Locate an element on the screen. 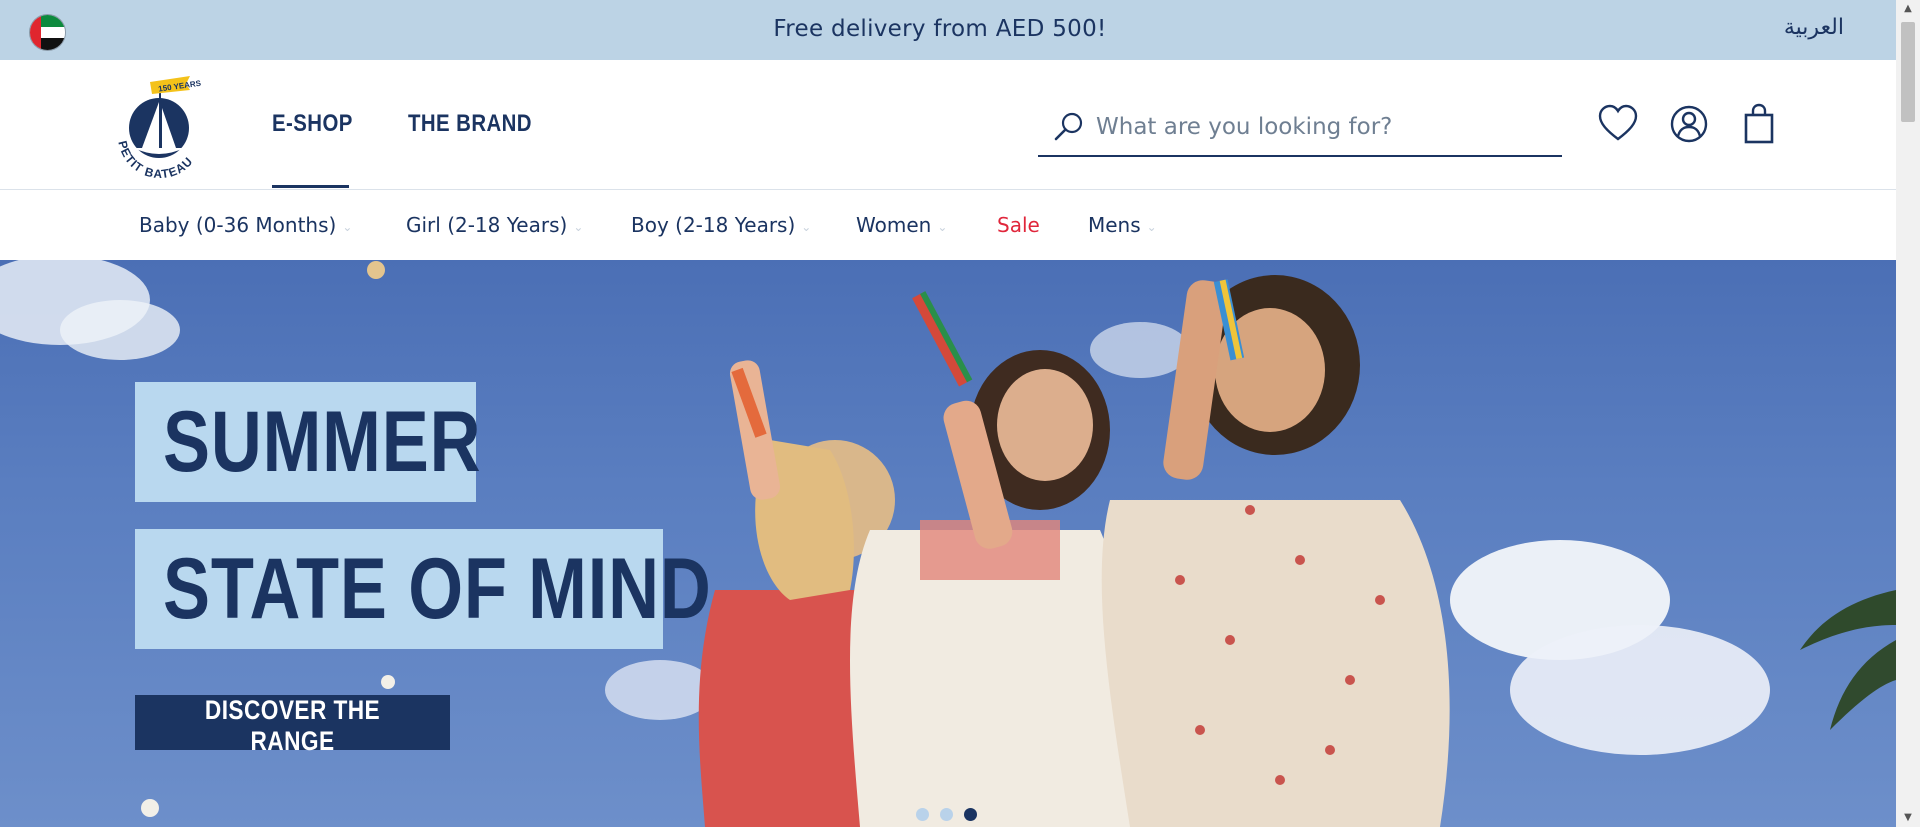  language-switch-link: العربية is located at coordinates (1814, 27).